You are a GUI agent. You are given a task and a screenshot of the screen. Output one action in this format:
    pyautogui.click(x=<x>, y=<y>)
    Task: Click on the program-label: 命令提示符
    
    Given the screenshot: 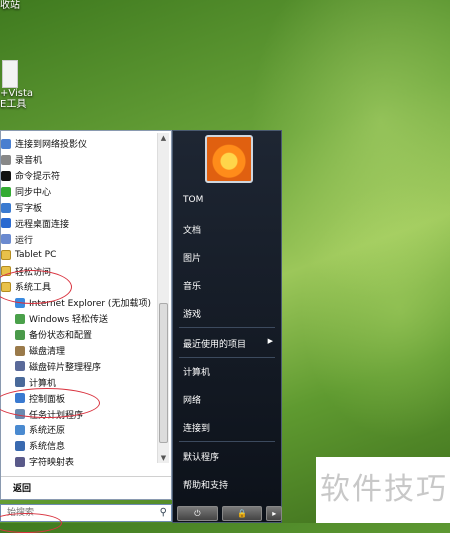 What is the action you would take?
    pyautogui.click(x=38, y=177)
    